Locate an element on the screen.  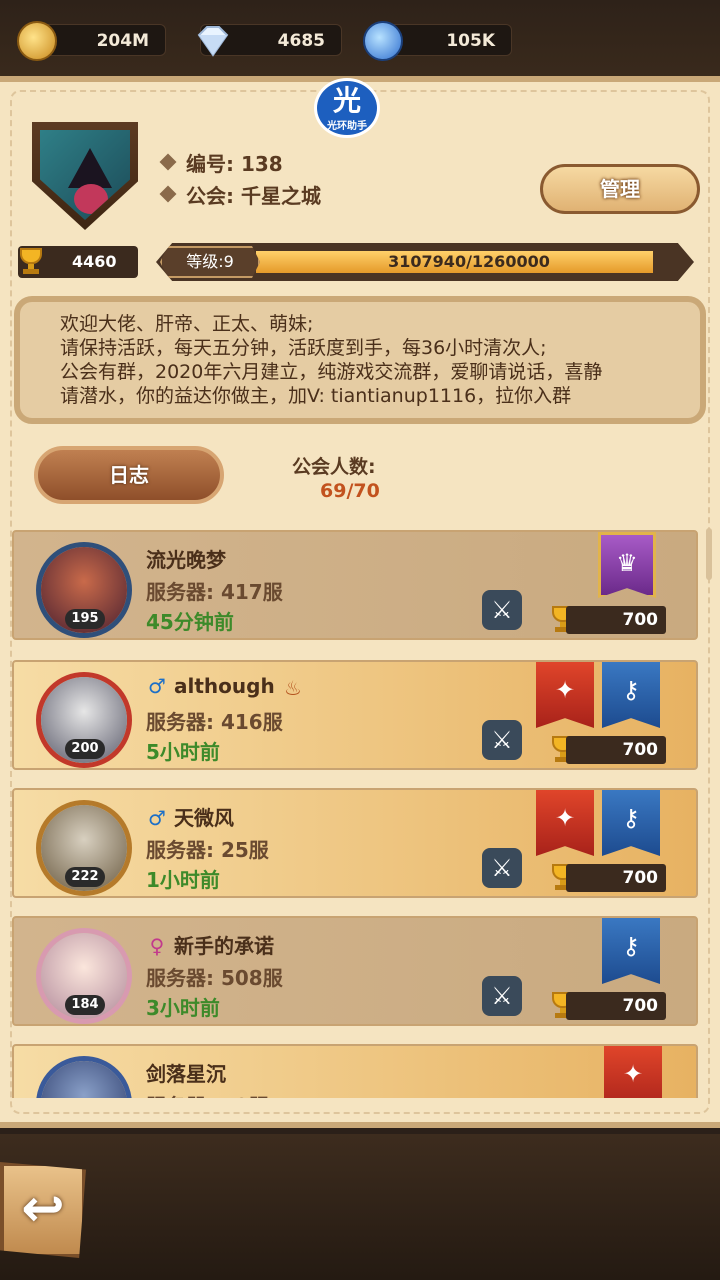
guild-trophies: 4460 is located at coordinates (78, 262).